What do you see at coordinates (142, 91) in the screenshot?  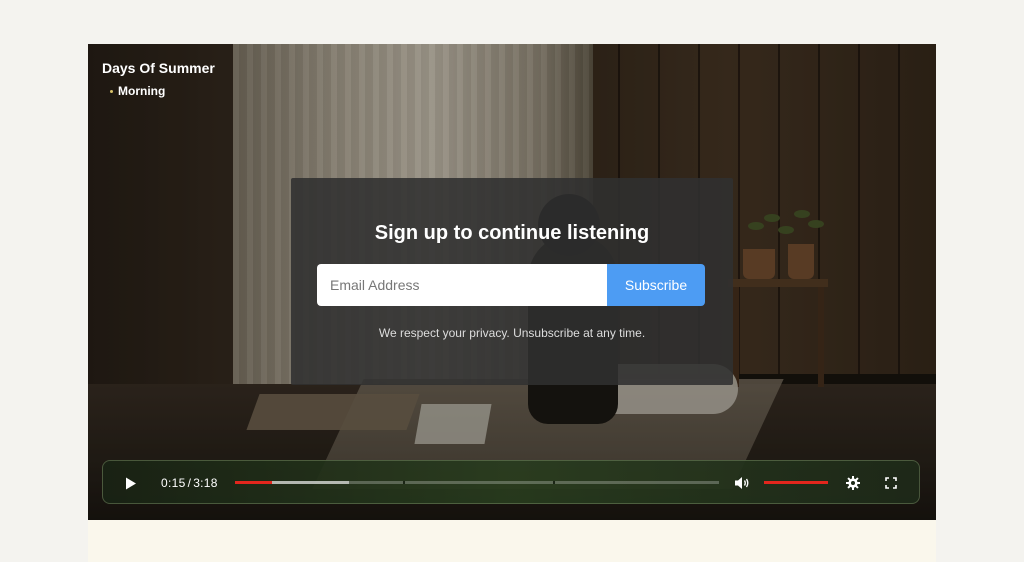 I see `chapter-label: Morning` at bounding box center [142, 91].